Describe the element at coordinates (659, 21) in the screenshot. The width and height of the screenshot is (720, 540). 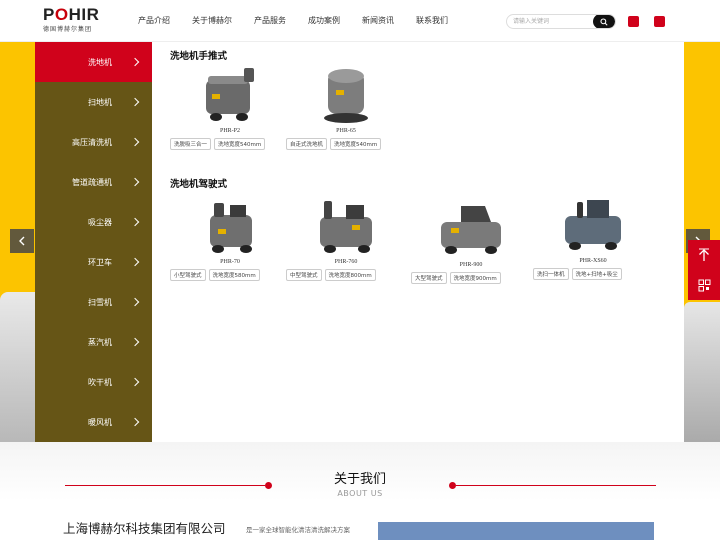
I see `shop-icon` at that location.